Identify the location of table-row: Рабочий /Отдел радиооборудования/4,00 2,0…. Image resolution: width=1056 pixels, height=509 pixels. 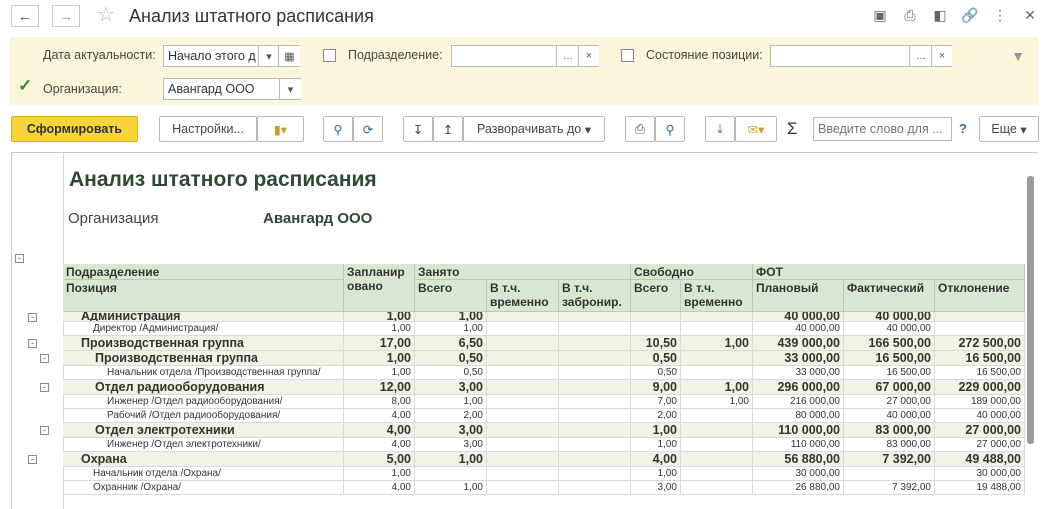
(544, 416).